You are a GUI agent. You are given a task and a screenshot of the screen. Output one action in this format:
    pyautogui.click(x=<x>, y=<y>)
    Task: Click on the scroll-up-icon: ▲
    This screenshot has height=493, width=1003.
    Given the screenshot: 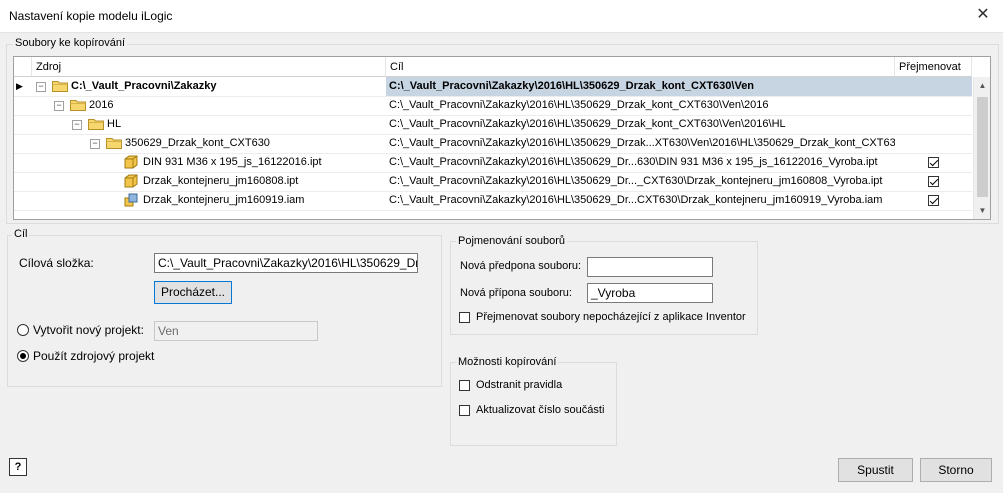 What is the action you would take?
    pyautogui.click(x=982, y=85)
    